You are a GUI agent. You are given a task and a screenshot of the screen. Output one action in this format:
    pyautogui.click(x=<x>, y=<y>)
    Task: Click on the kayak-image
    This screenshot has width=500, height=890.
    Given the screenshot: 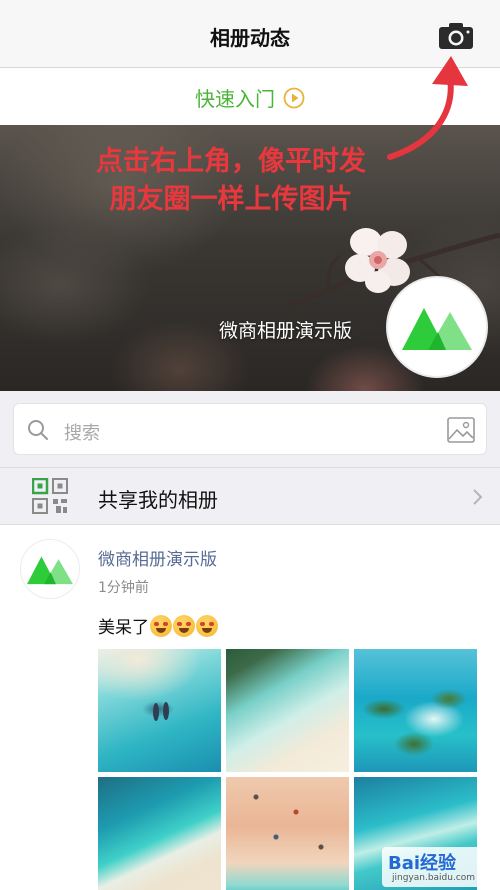 What is the action you would take?
    pyautogui.click(x=161, y=711)
    